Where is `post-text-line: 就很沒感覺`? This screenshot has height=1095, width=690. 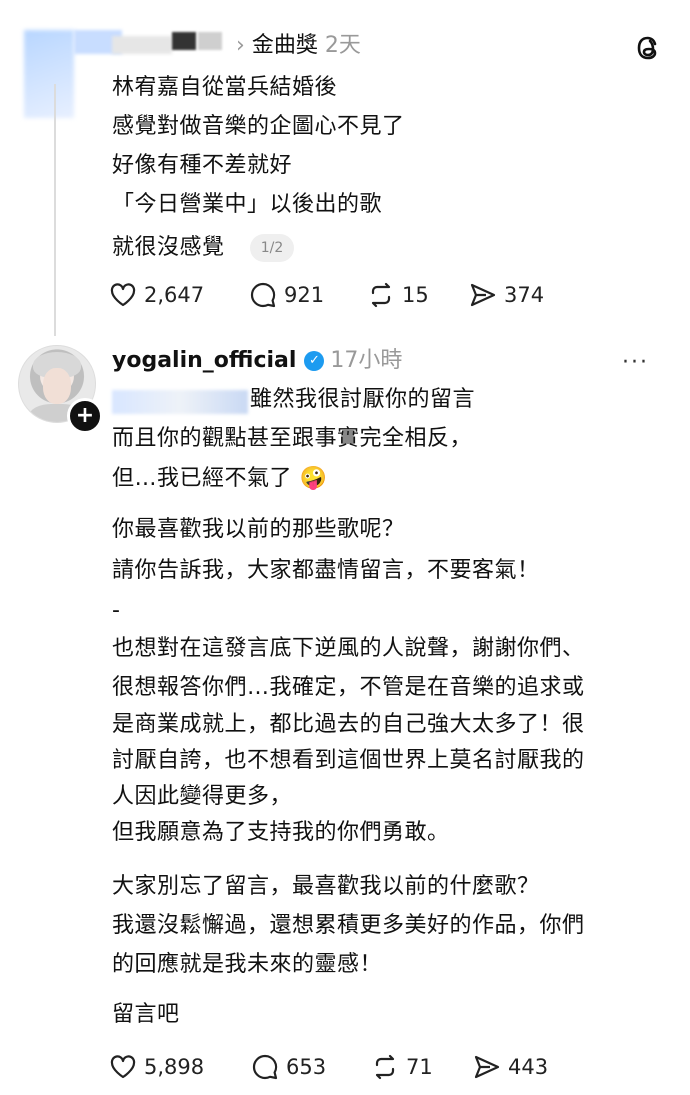 post-text-line: 就很沒感覺 is located at coordinates (168, 247).